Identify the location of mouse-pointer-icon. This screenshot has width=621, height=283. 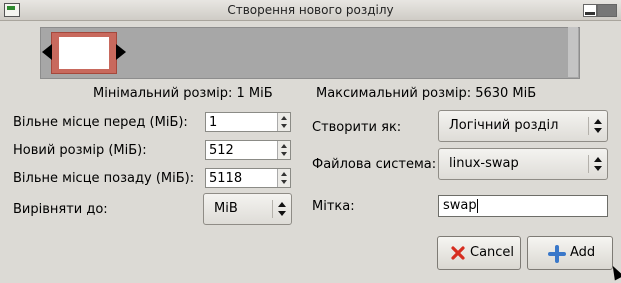
(614, 272).